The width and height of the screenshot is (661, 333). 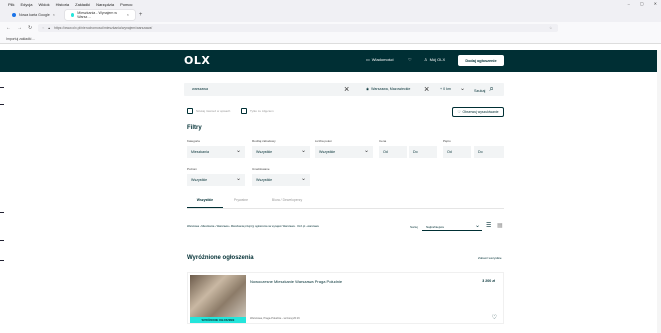 I want to click on floor-to-input: Do, so click(x=489, y=152).